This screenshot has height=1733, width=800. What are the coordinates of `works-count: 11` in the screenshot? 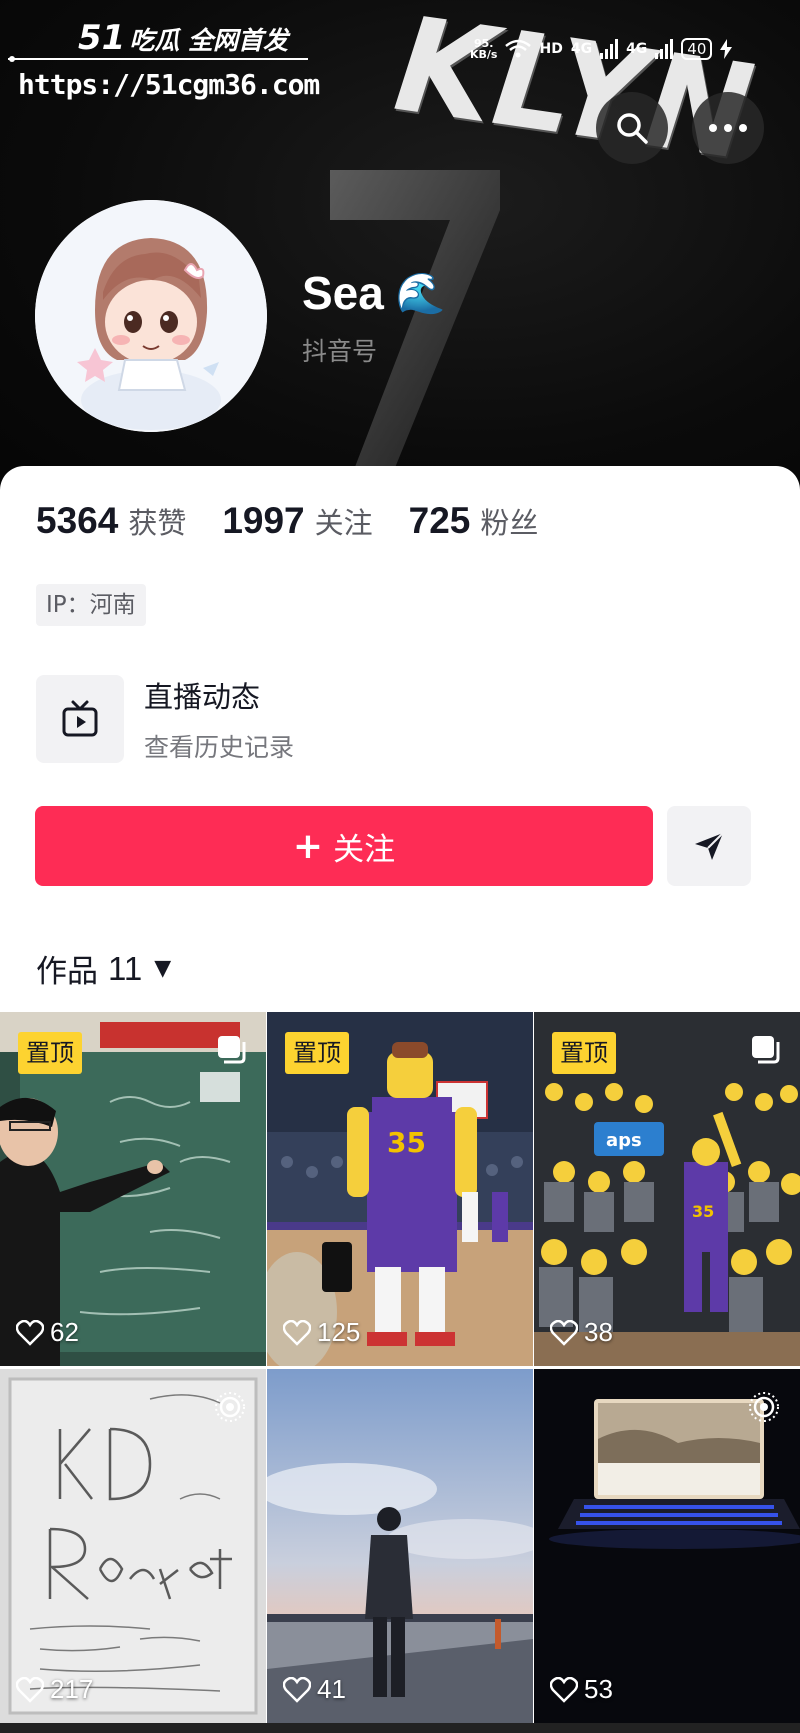 It's located at (125, 968).